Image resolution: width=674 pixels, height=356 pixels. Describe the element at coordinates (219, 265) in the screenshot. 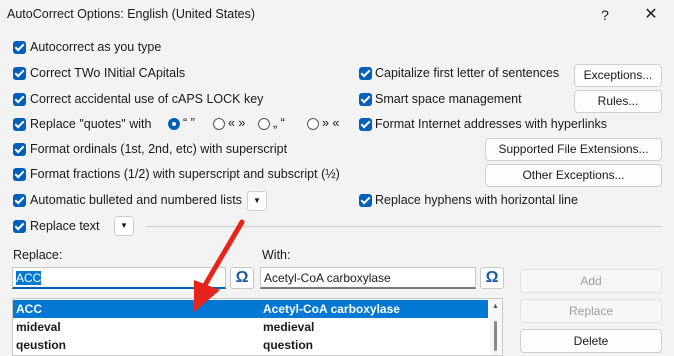

I see `annotation-arrow` at that location.